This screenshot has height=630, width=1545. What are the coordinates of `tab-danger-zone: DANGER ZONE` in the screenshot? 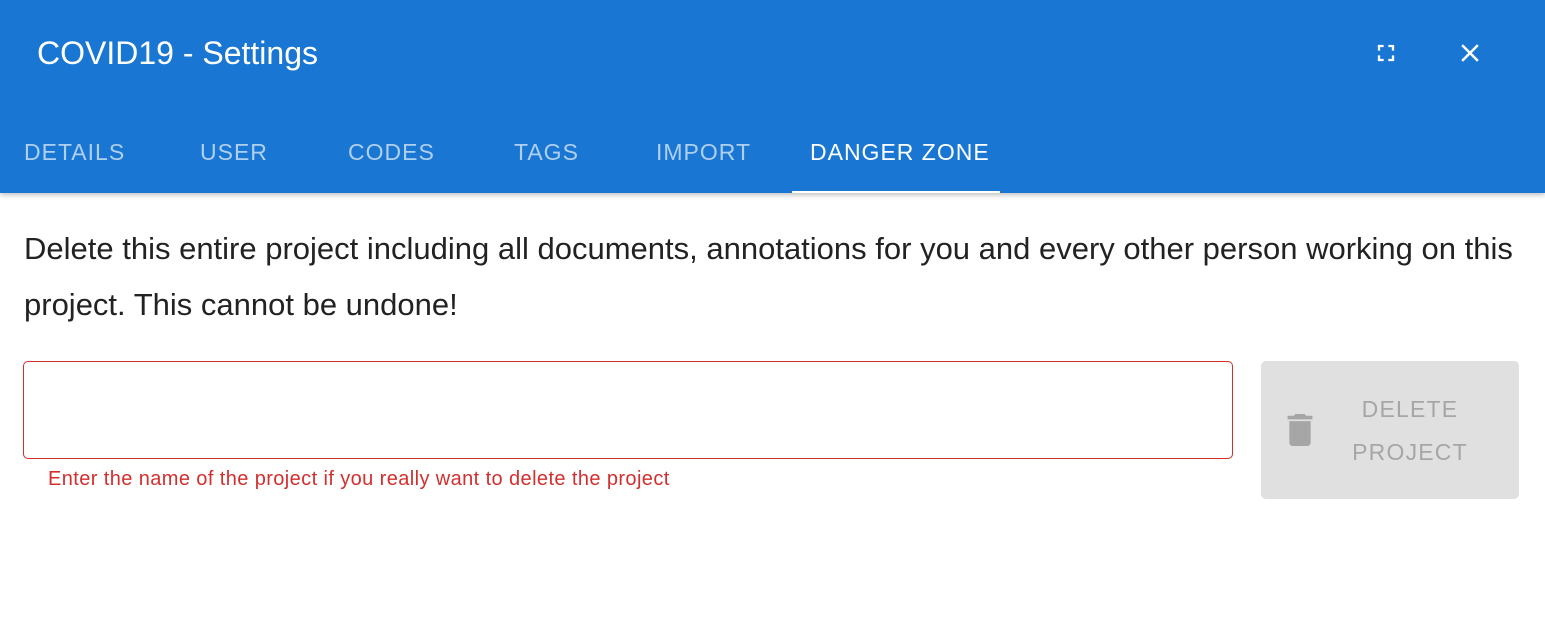 It's located at (900, 152).